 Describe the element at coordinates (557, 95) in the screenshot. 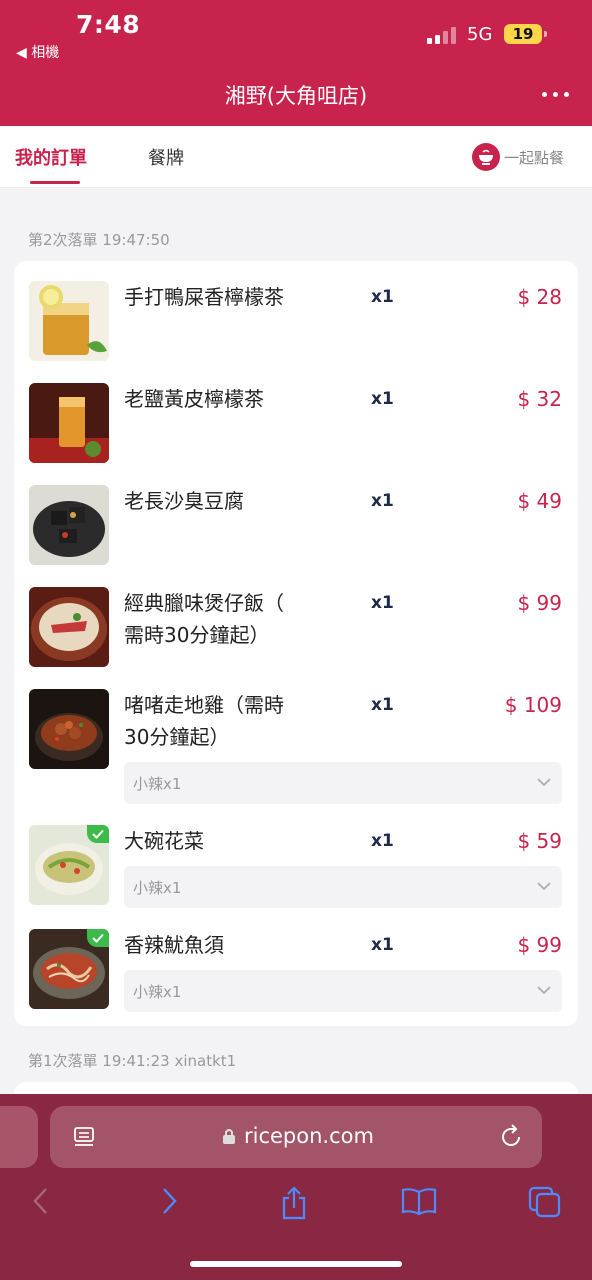

I see `more-menu-icon` at that location.